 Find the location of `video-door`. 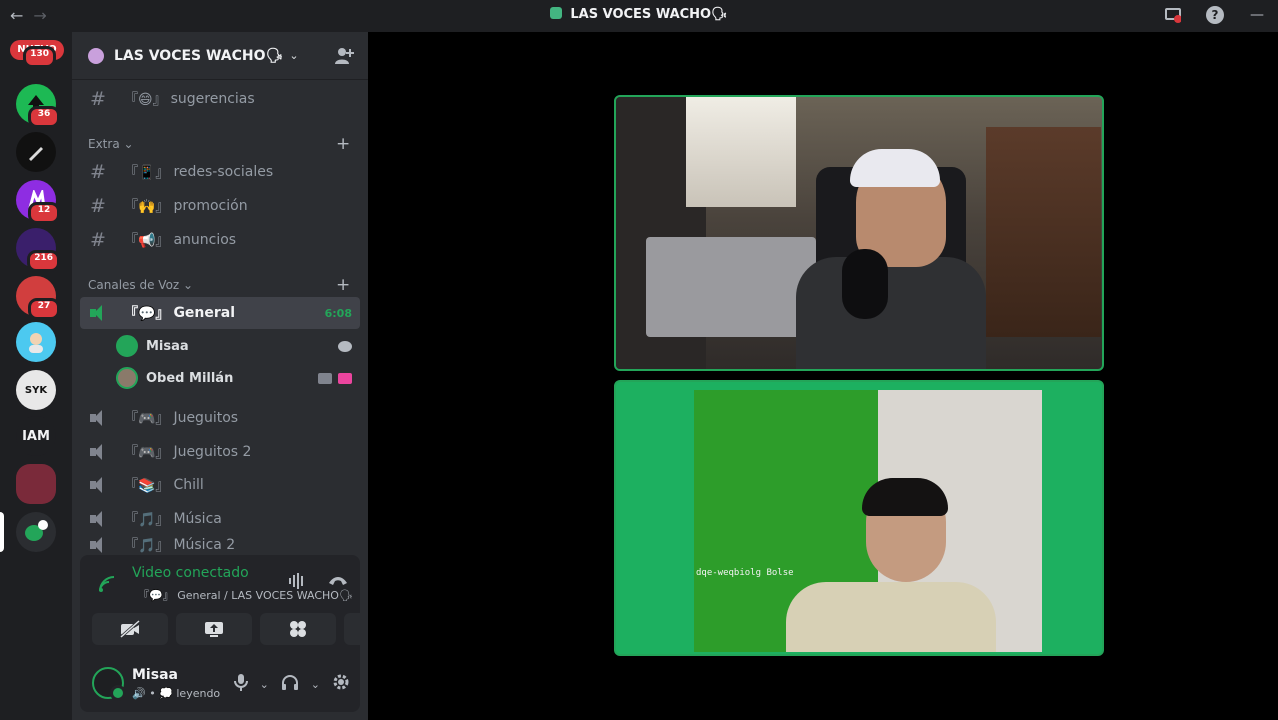

video-door is located at coordinates (1043, 232).